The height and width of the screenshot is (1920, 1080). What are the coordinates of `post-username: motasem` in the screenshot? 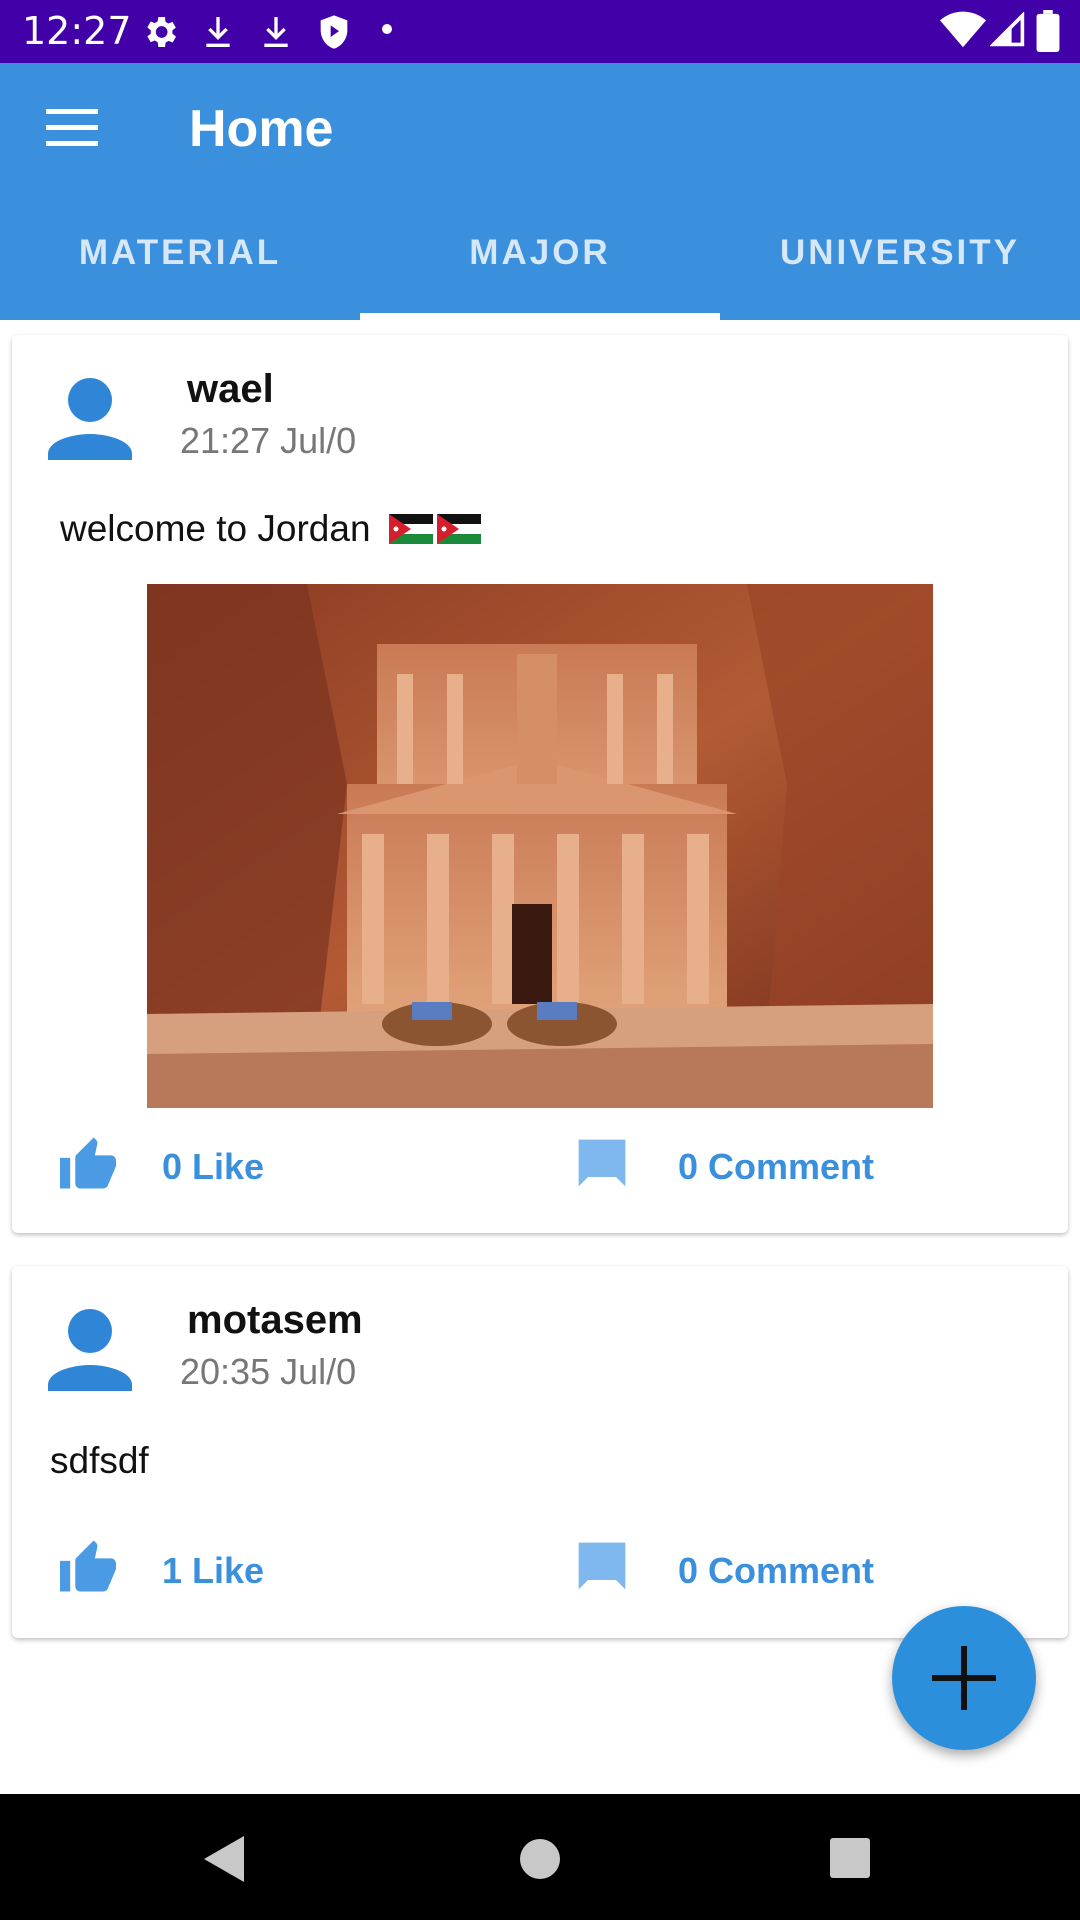 It's located at (275, 1320).